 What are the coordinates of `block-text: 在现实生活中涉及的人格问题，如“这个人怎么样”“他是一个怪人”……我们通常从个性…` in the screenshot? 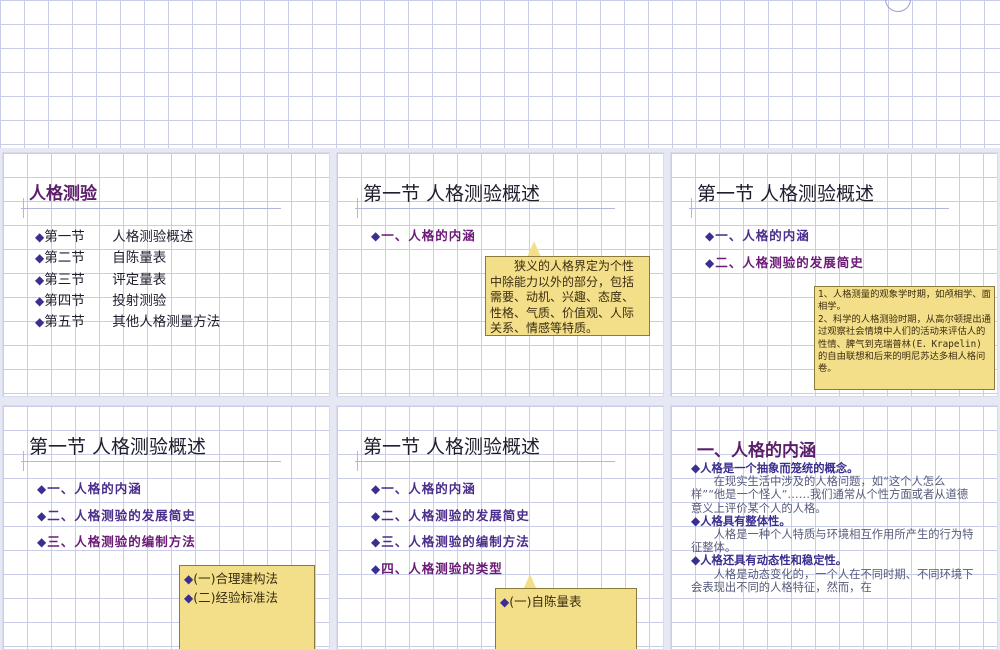 It's located at (830, 495).